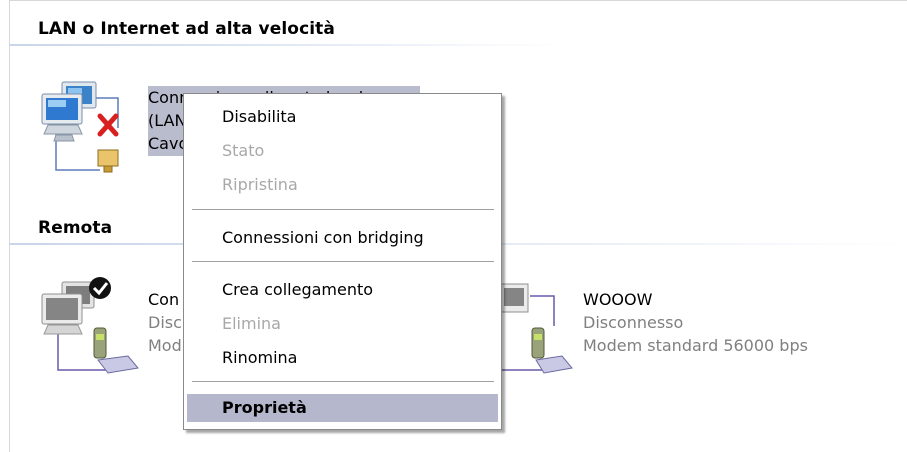 The width and height of the screenshot is (907, 452). What do you see at coordinates (290, 45) in the screenshot?
I see `group-divider-lan` at bounding box center [290, 45].